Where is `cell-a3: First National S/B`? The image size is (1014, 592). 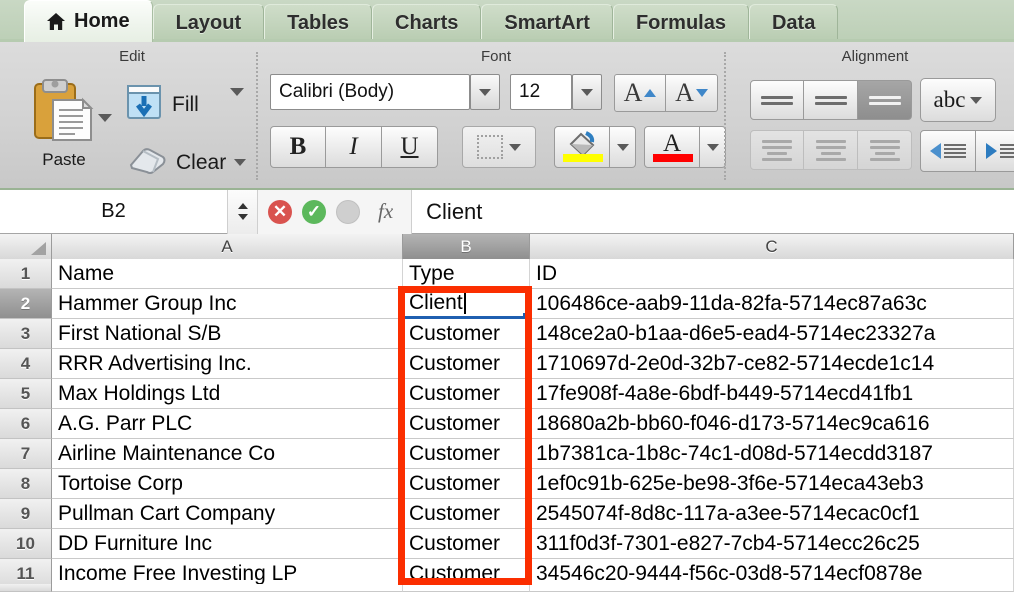 cell-a3: First National S/B is located at coordinates (227, 334).